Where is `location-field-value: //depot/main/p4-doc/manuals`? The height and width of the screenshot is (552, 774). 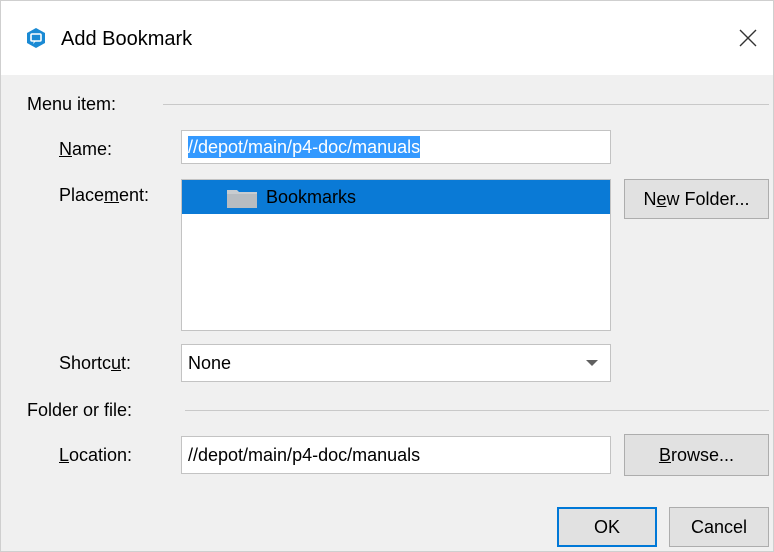 location-field-value: //depot/main/p4-doc/manuals is located at coordinates (304, 455).